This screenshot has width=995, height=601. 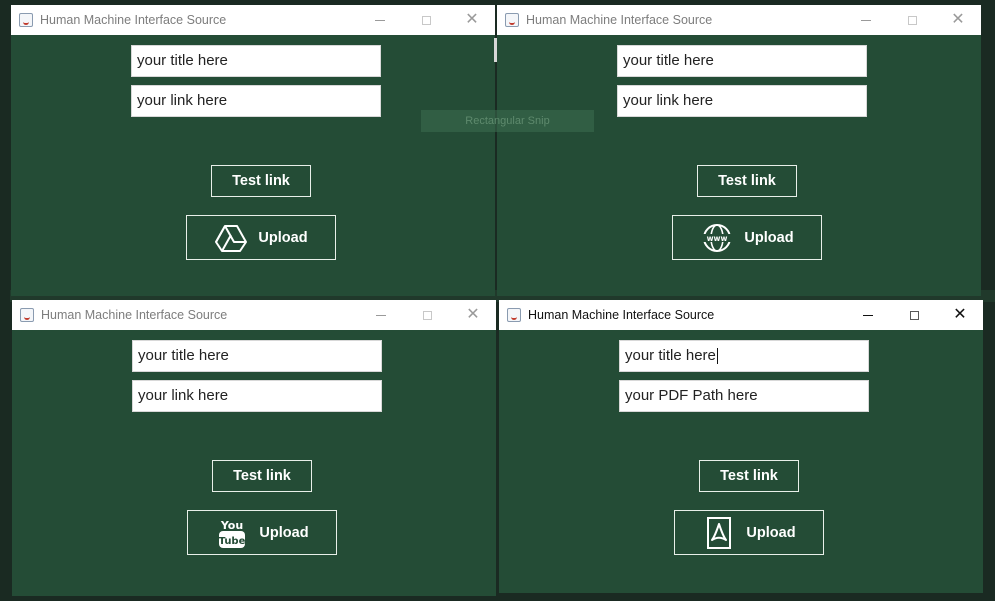 I want to click on pdf-icon, so click(x=719, y=533).